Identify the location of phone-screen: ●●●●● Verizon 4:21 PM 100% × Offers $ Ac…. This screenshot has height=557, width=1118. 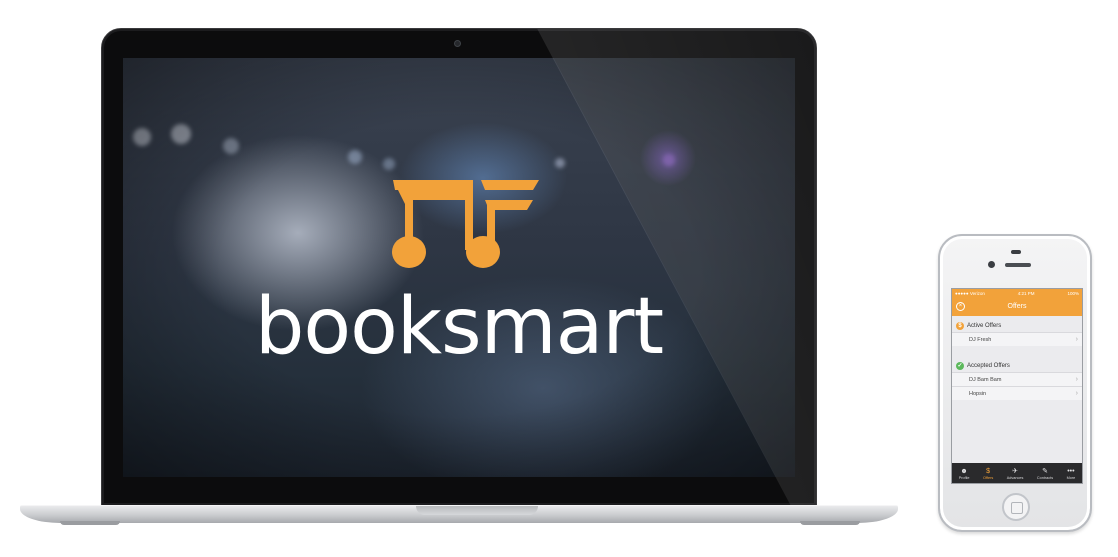
(1017, 386).